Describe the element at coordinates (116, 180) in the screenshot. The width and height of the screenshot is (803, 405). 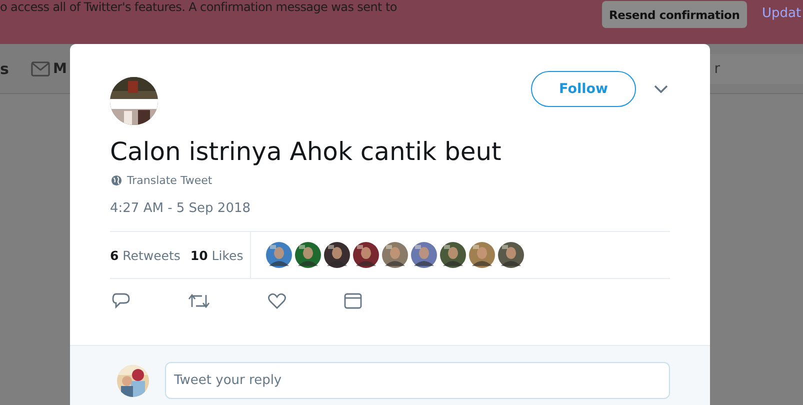
I see `globe-icon` at that location.